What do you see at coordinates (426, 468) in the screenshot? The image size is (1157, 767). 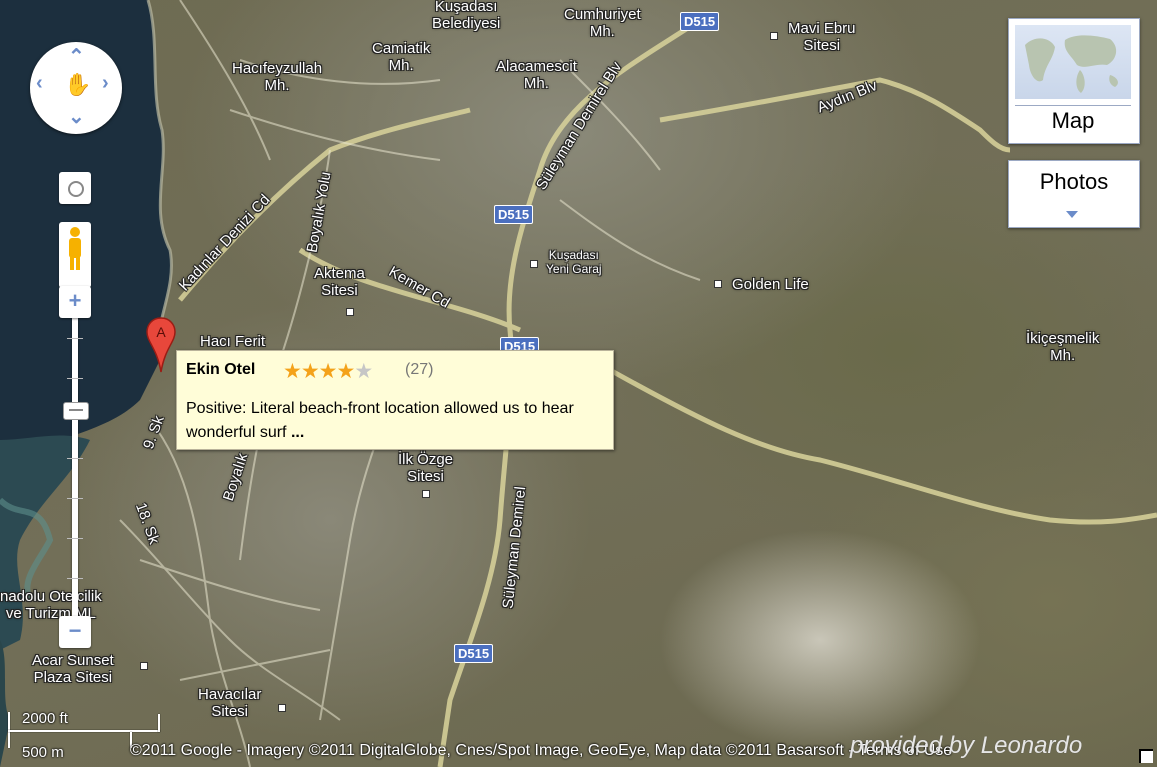 I see `place-label: İlk Özge Sitesi` at bounding box center [426, 468].